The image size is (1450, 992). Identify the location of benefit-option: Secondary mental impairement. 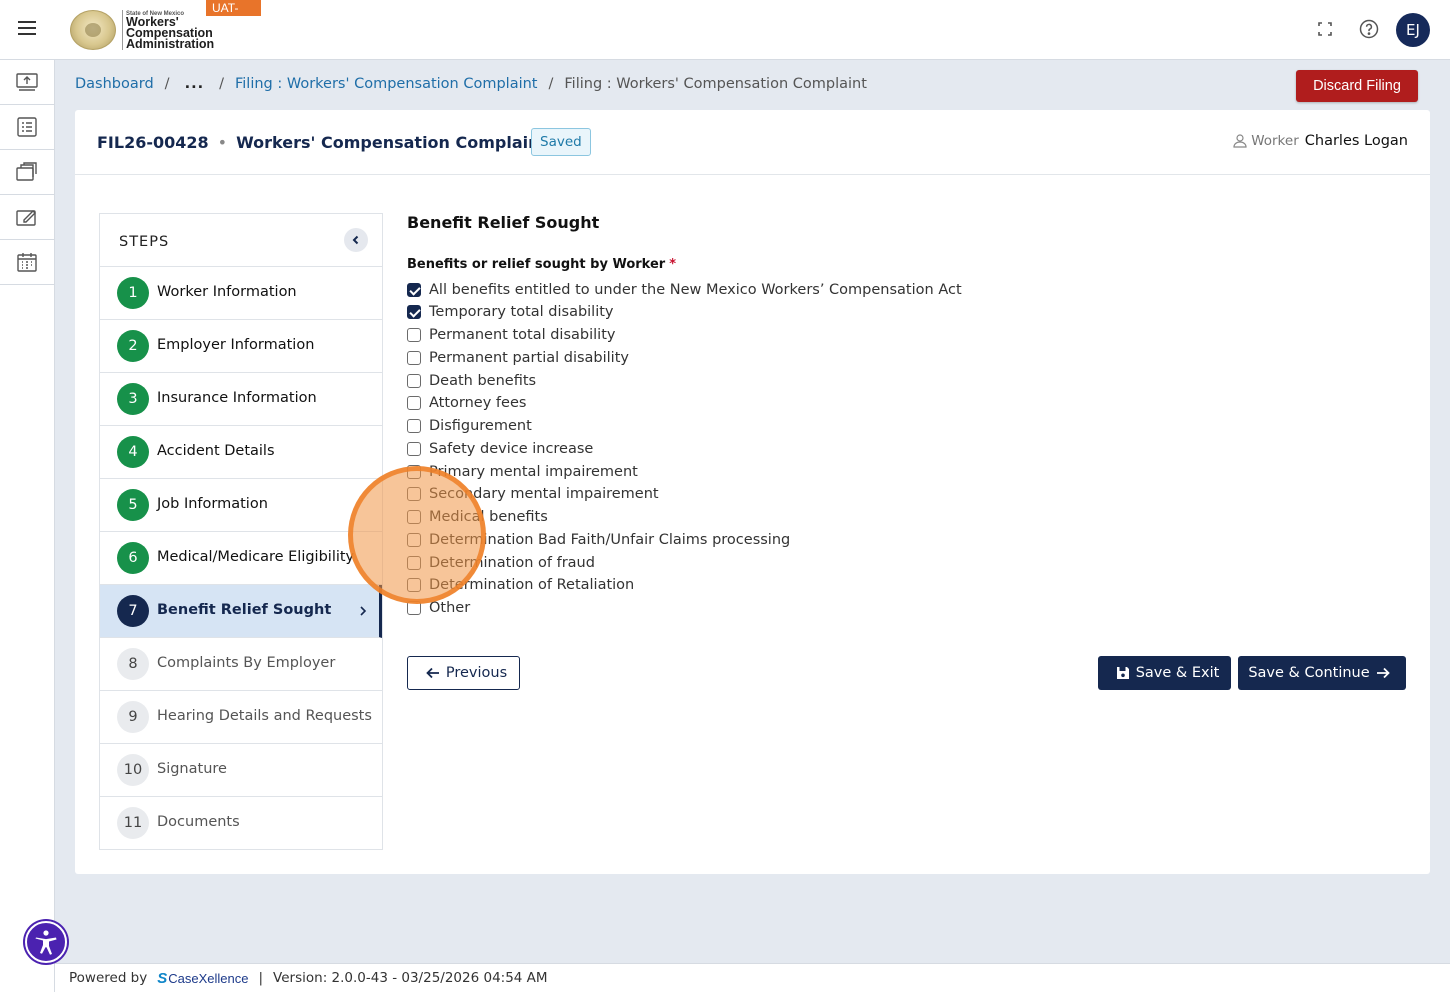
(533, 494).